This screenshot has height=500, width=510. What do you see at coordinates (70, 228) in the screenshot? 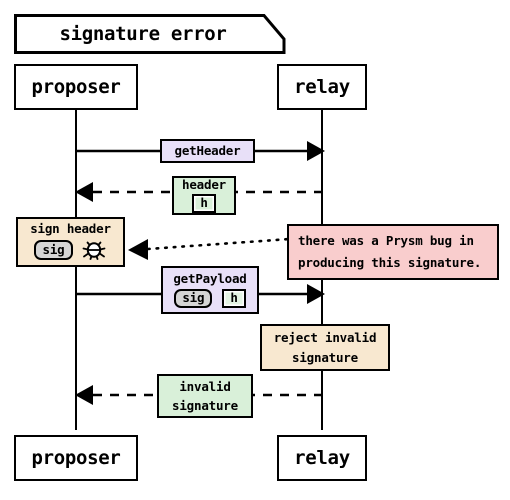
I see `activation-label: sign header` at bounding box center [70, 228].